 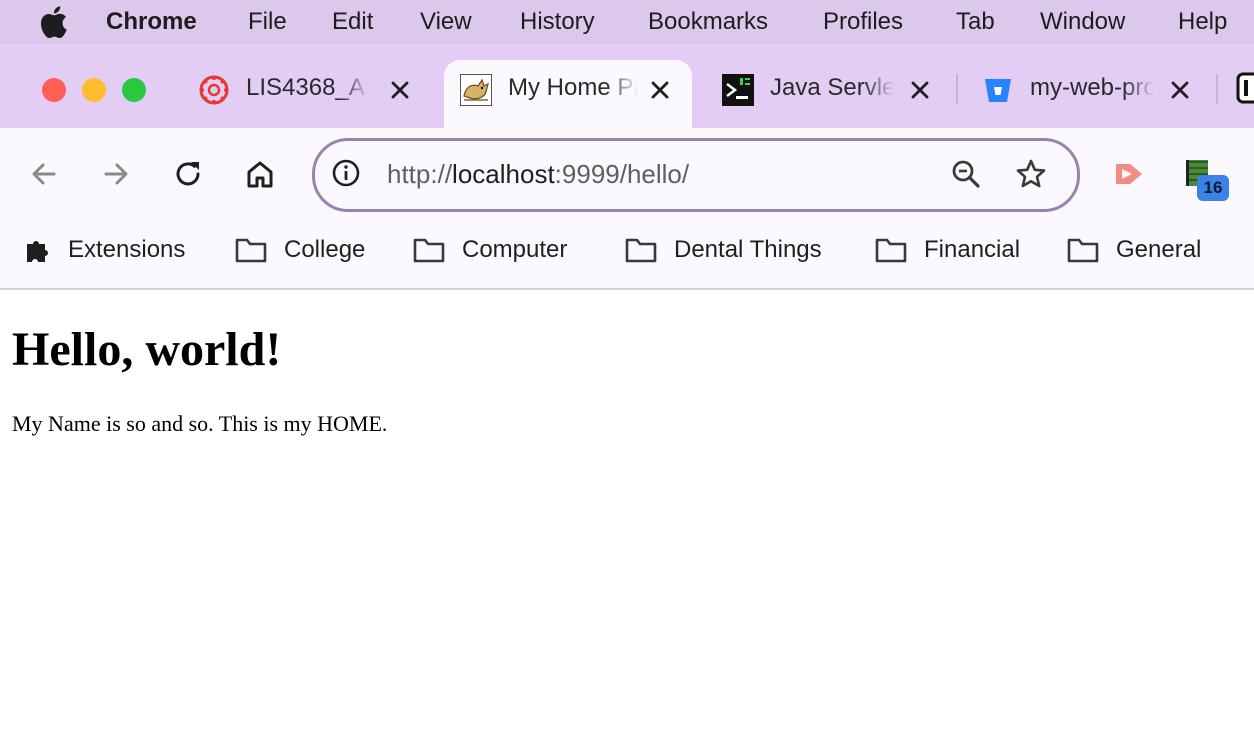 I want to click on extension-video-icon, so click(x=1130, y=174).